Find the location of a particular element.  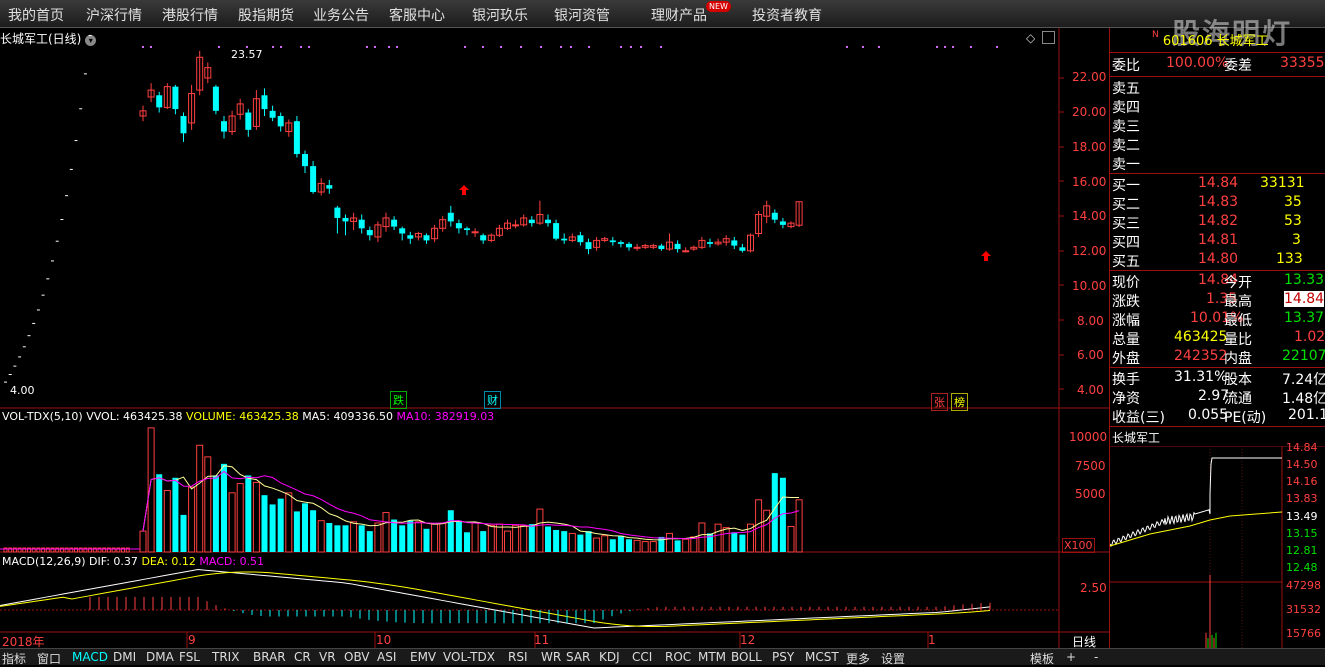

diamond-icon: ◇ is located at coordinates (1030, 38).